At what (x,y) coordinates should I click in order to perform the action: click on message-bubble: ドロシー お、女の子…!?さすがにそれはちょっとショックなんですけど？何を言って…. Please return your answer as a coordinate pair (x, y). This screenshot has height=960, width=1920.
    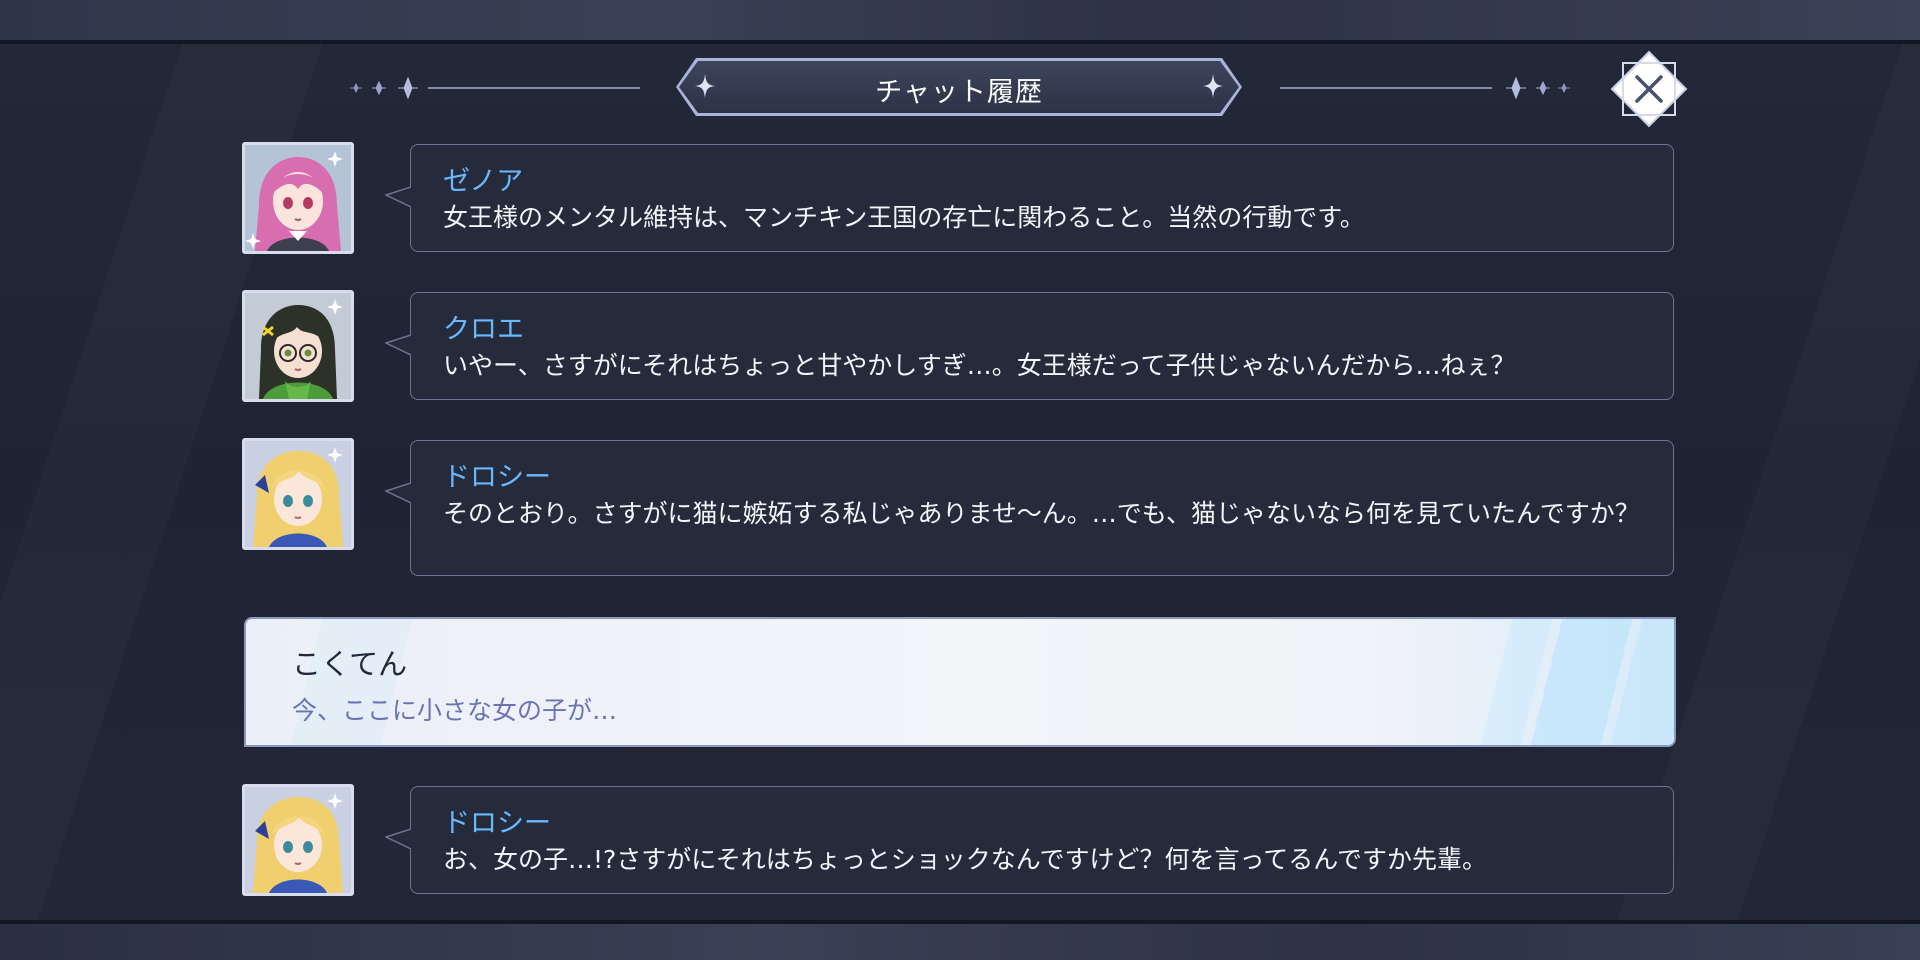
    Looking at the image, I should click on (1029, 840).